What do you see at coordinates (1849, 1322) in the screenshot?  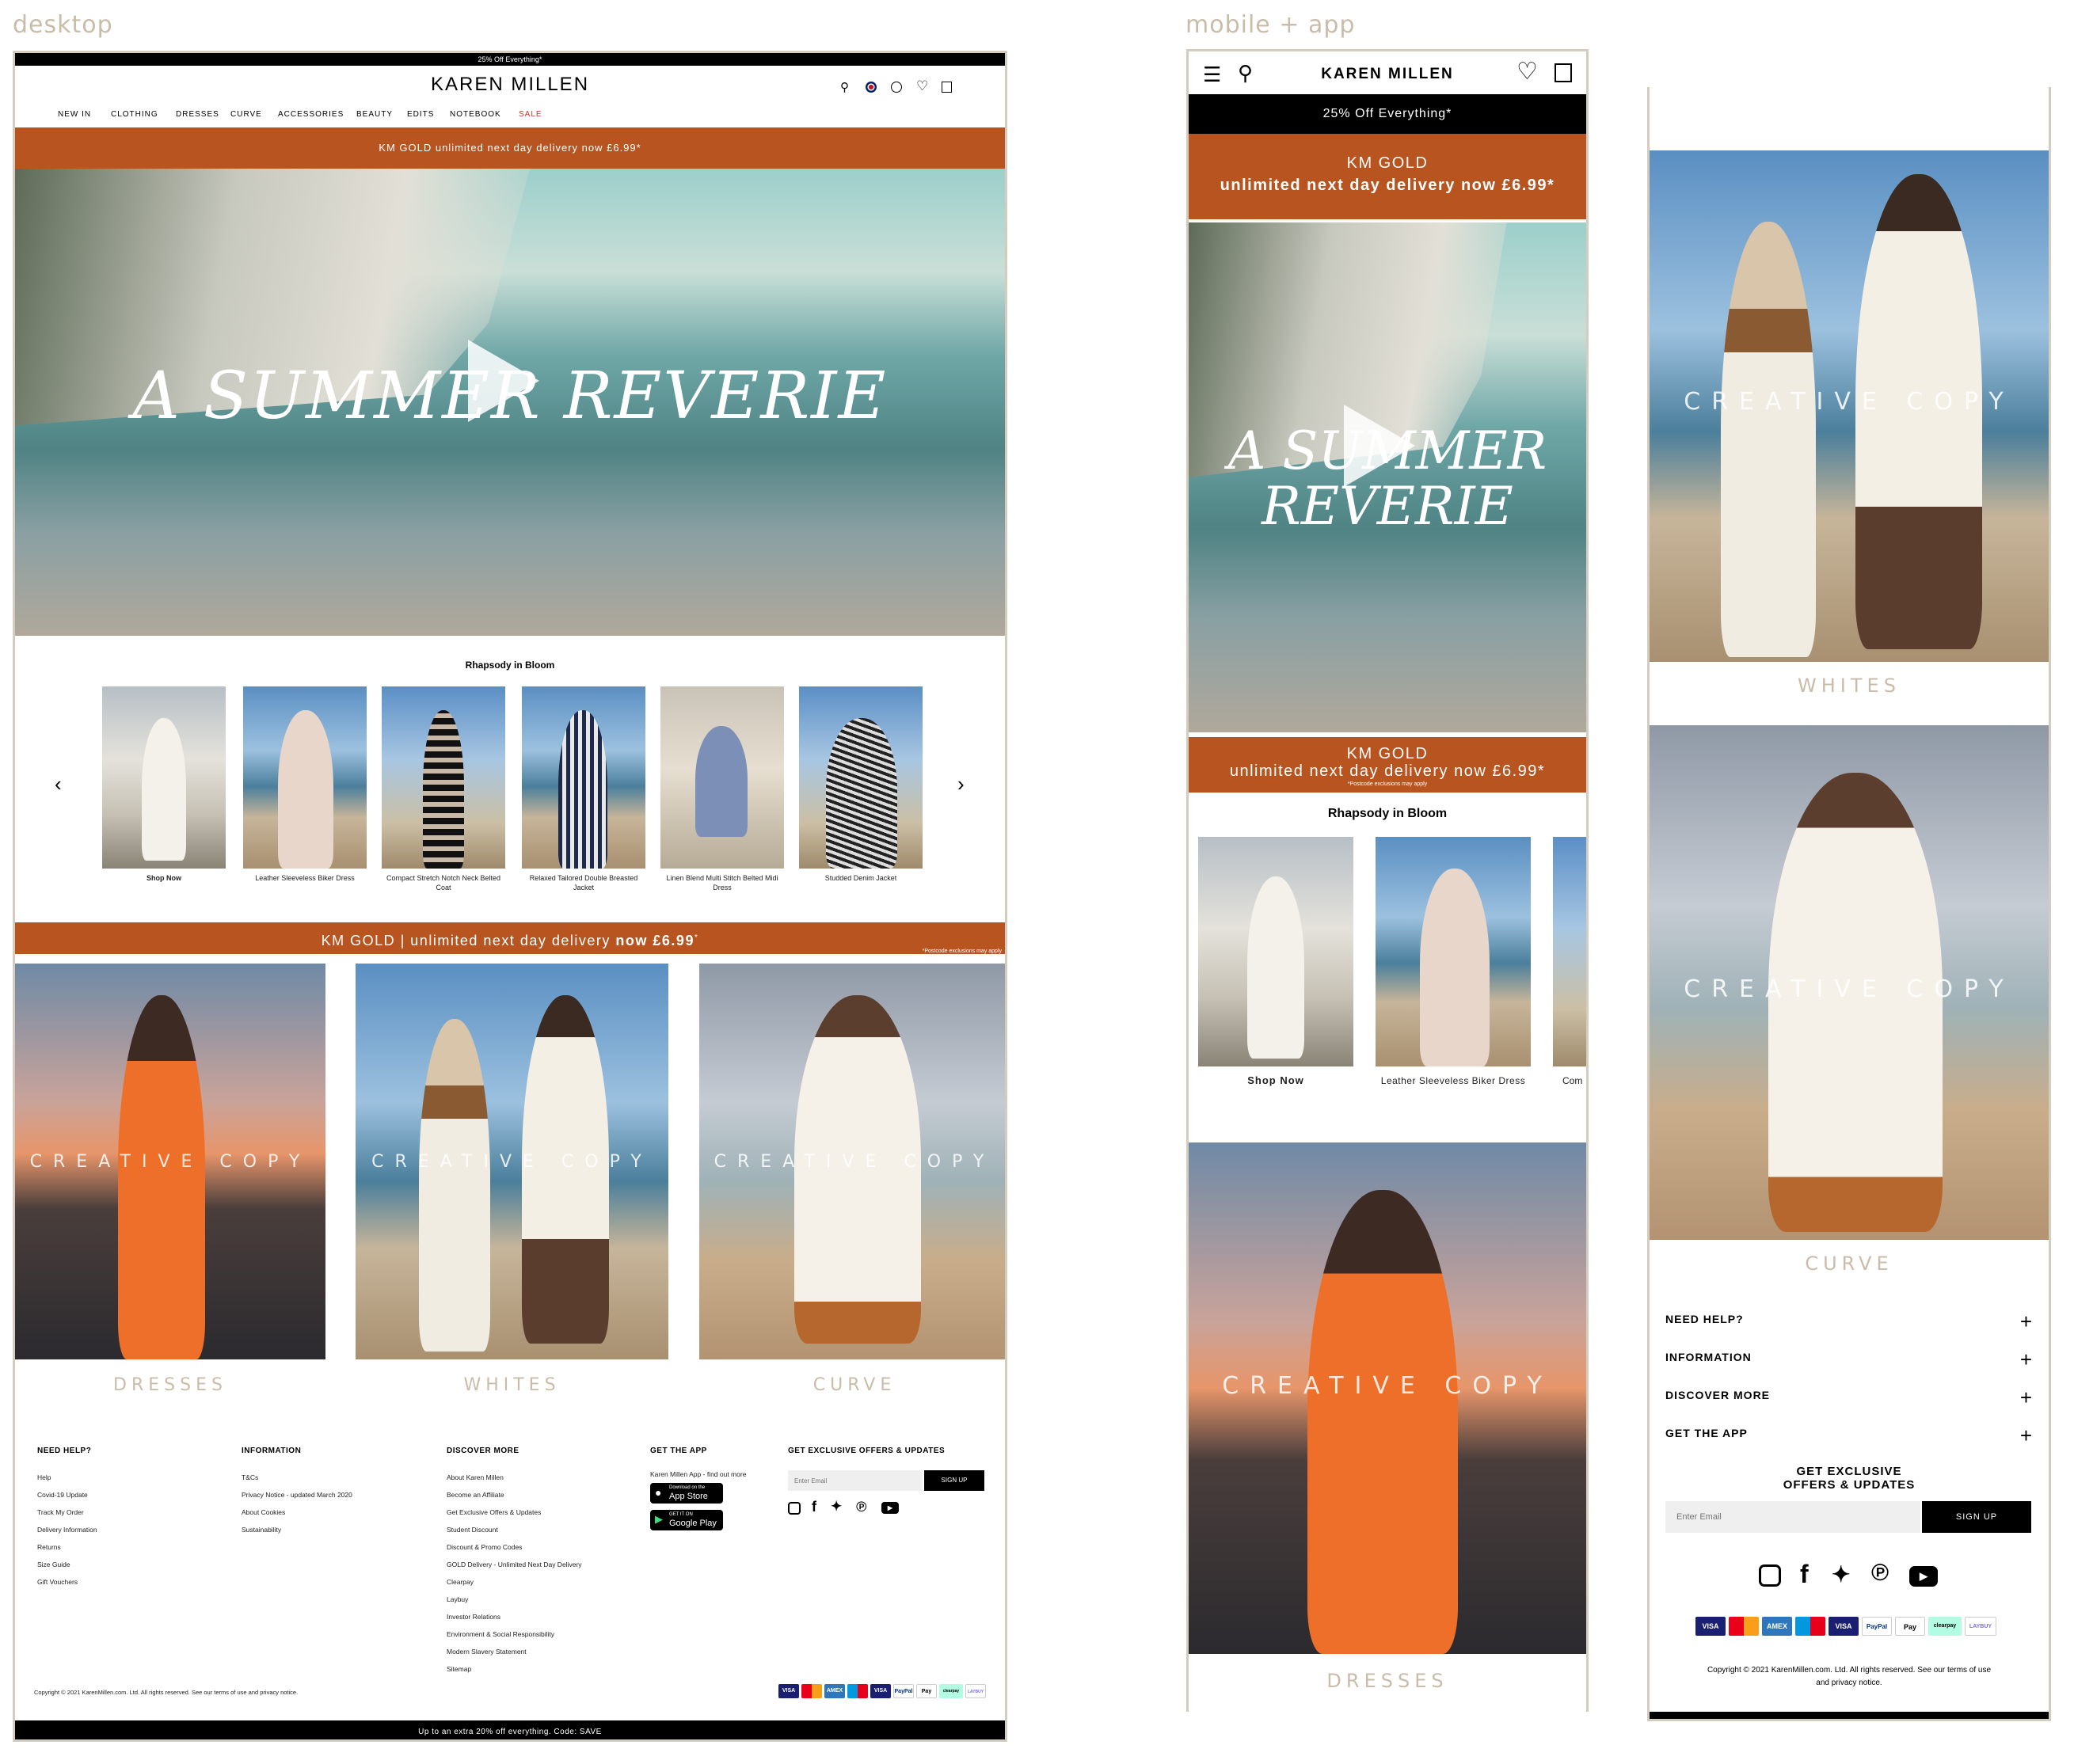 I see `accordion-need-help: NEED HELP? +` at bounding box center [1849, 1322].